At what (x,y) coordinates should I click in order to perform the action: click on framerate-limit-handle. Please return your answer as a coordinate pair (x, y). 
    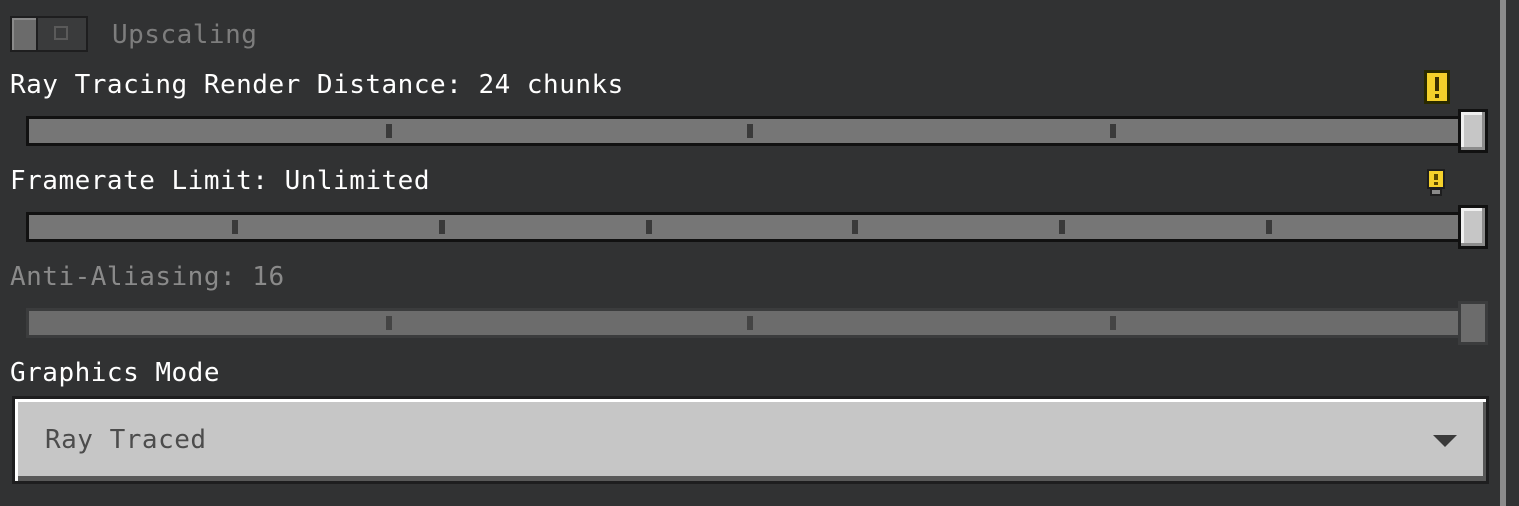
    Looking at the image, I should click on (1473, 227).